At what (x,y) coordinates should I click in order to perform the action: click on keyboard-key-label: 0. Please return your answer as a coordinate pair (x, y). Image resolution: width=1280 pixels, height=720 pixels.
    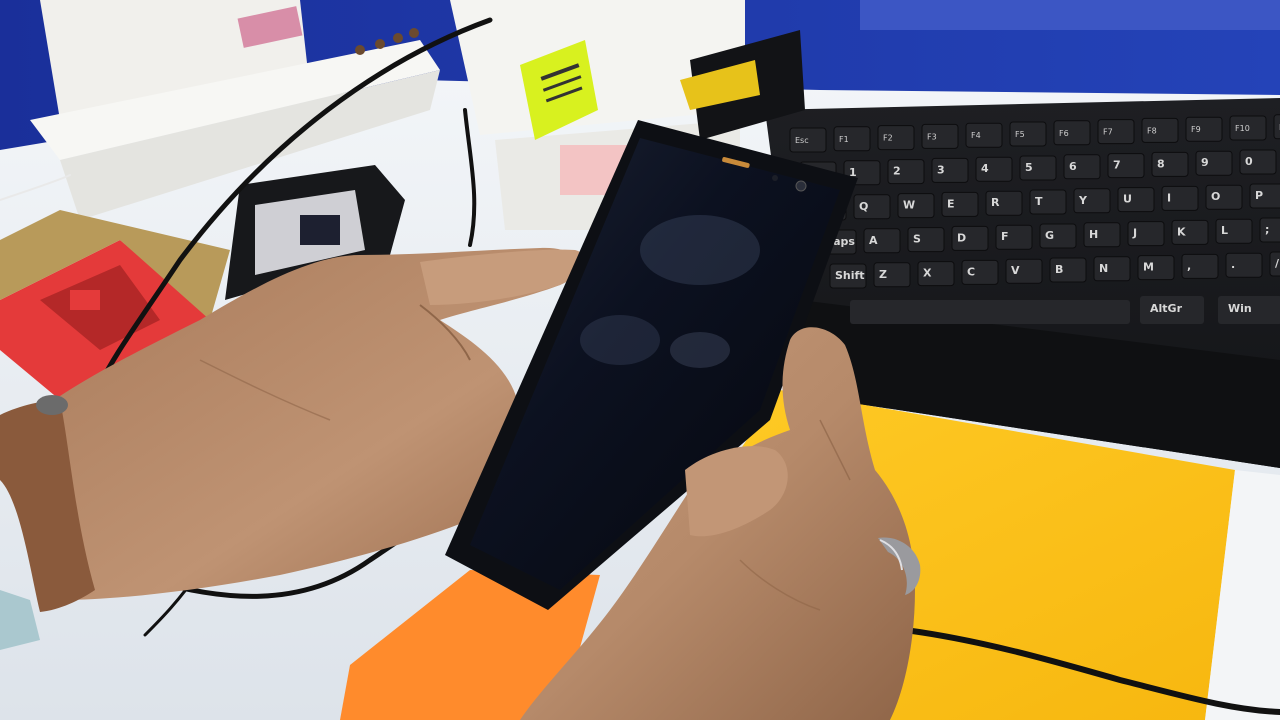
    Looking at the image, I should click on (1249, 161).